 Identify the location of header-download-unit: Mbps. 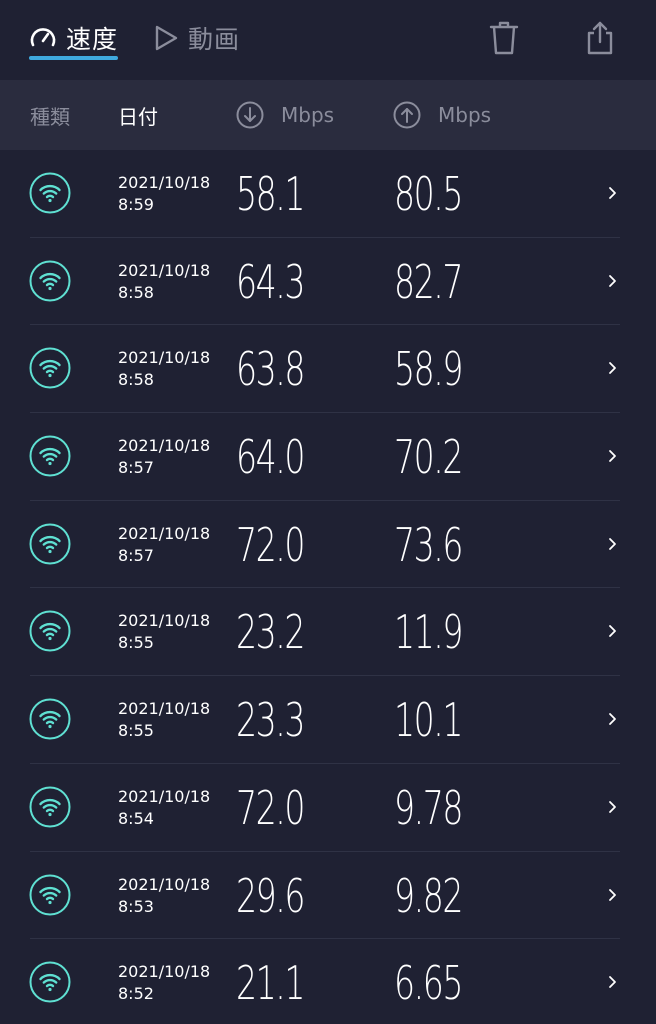
(308, 115).